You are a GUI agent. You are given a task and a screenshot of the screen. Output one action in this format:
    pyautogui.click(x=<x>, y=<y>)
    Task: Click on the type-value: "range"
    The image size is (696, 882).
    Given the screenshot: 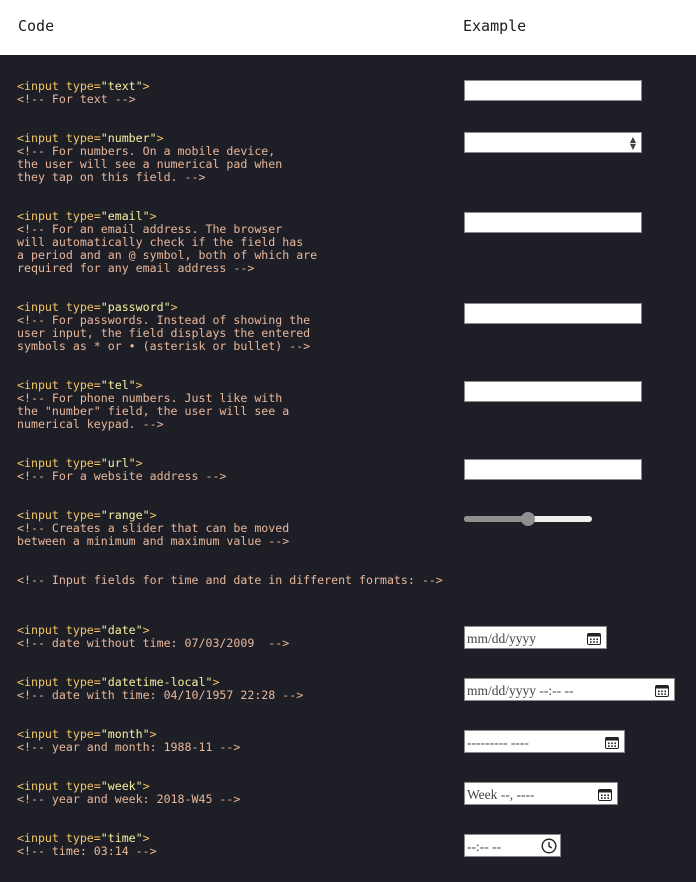 What is the action you would take?
    pyautogui.click(x=125, y=515)
    